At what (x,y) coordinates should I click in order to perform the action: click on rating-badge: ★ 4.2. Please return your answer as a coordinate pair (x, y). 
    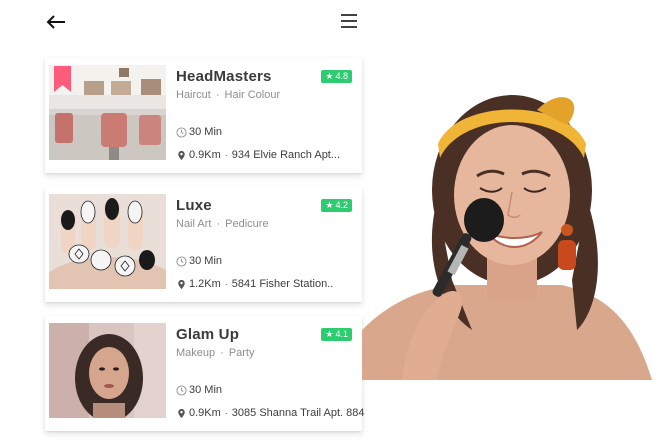
    Looking at the image, I should click on (336, 205).